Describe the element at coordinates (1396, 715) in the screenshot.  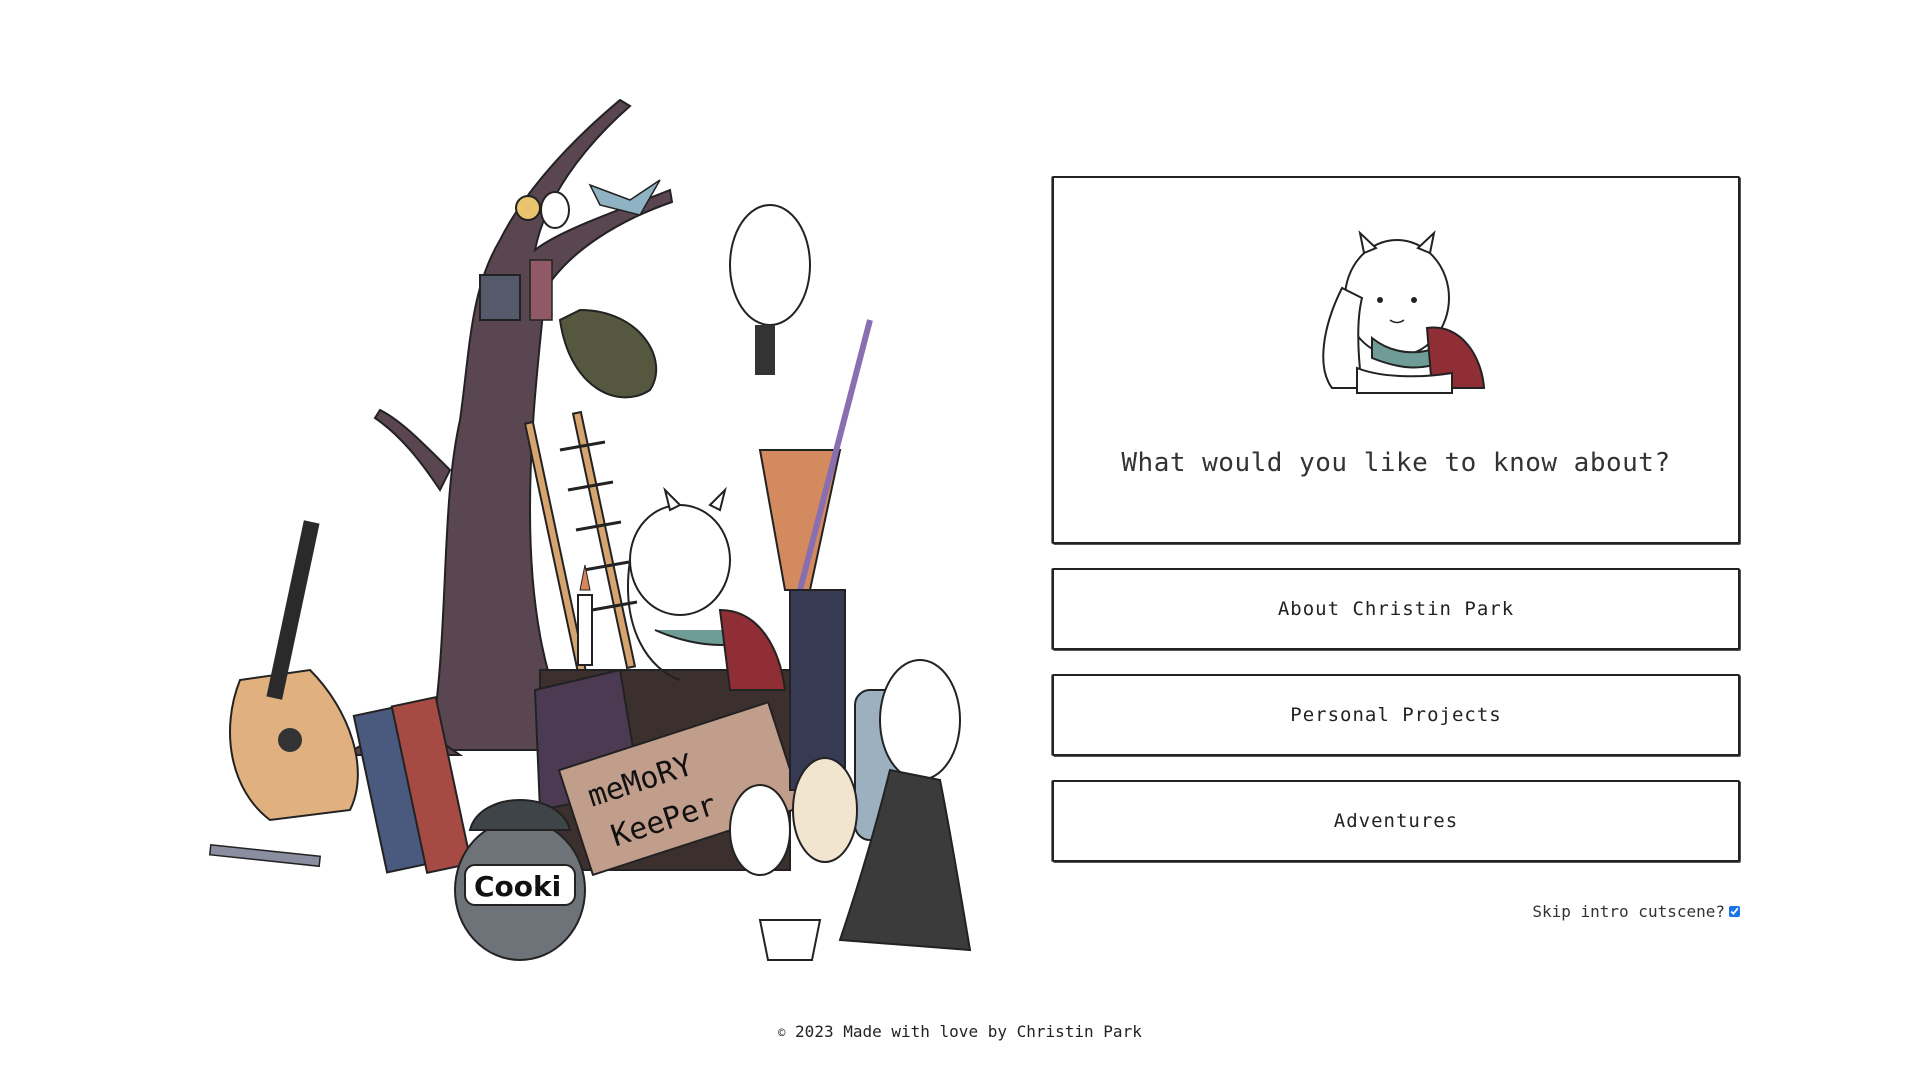
I see `option-projects-button: Personal Projects` at that location.